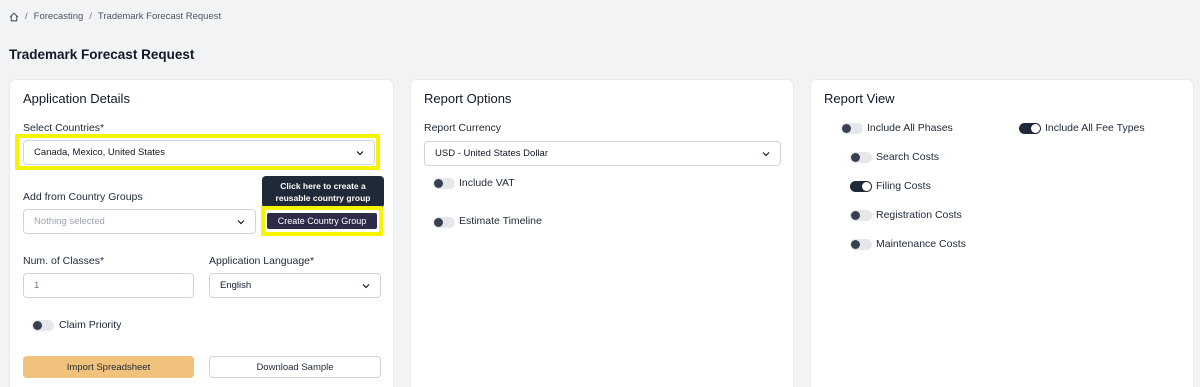  I want to click on create-country-group-button: Create Country Group, so click(322, 221).